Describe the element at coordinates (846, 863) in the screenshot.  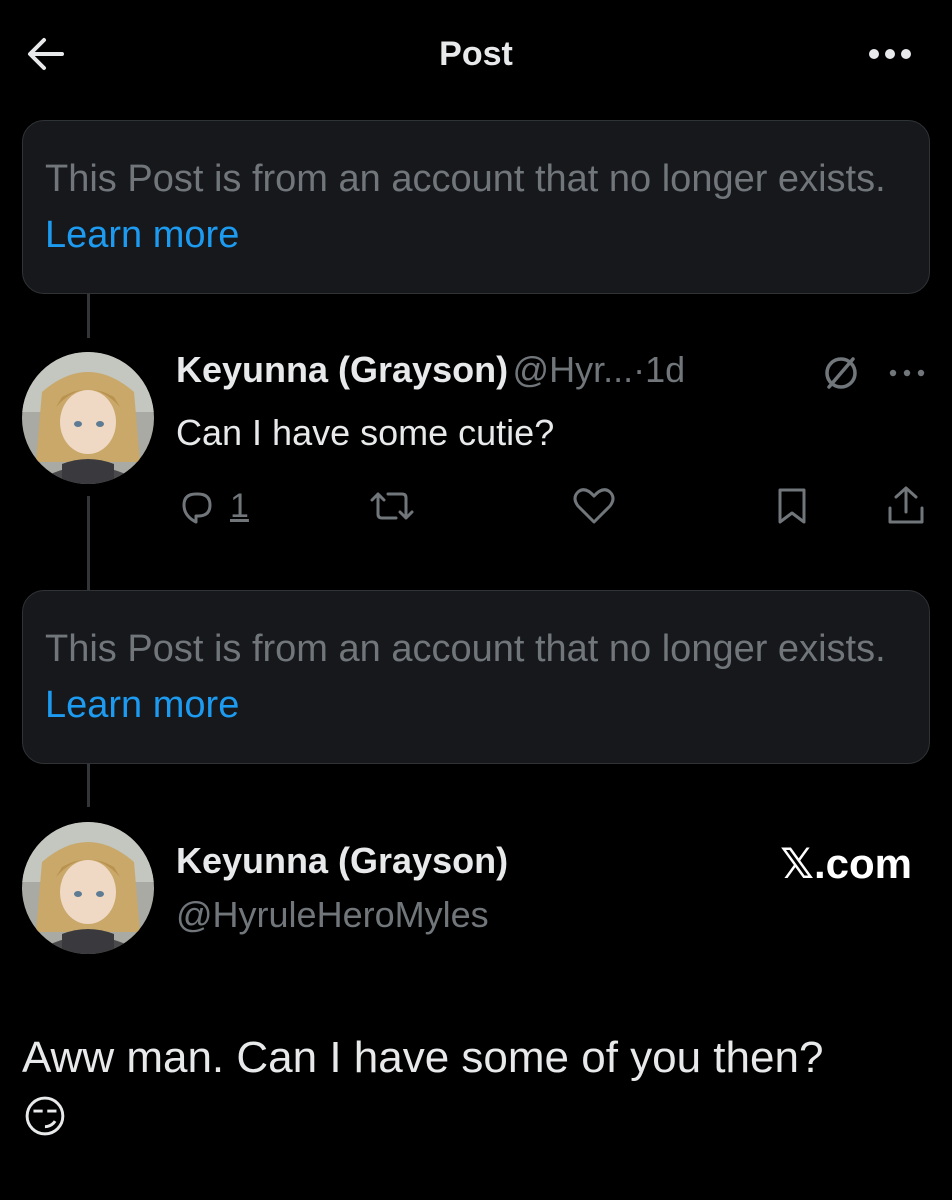
I see `x-com-watermark: 𝕏.com` at that location.